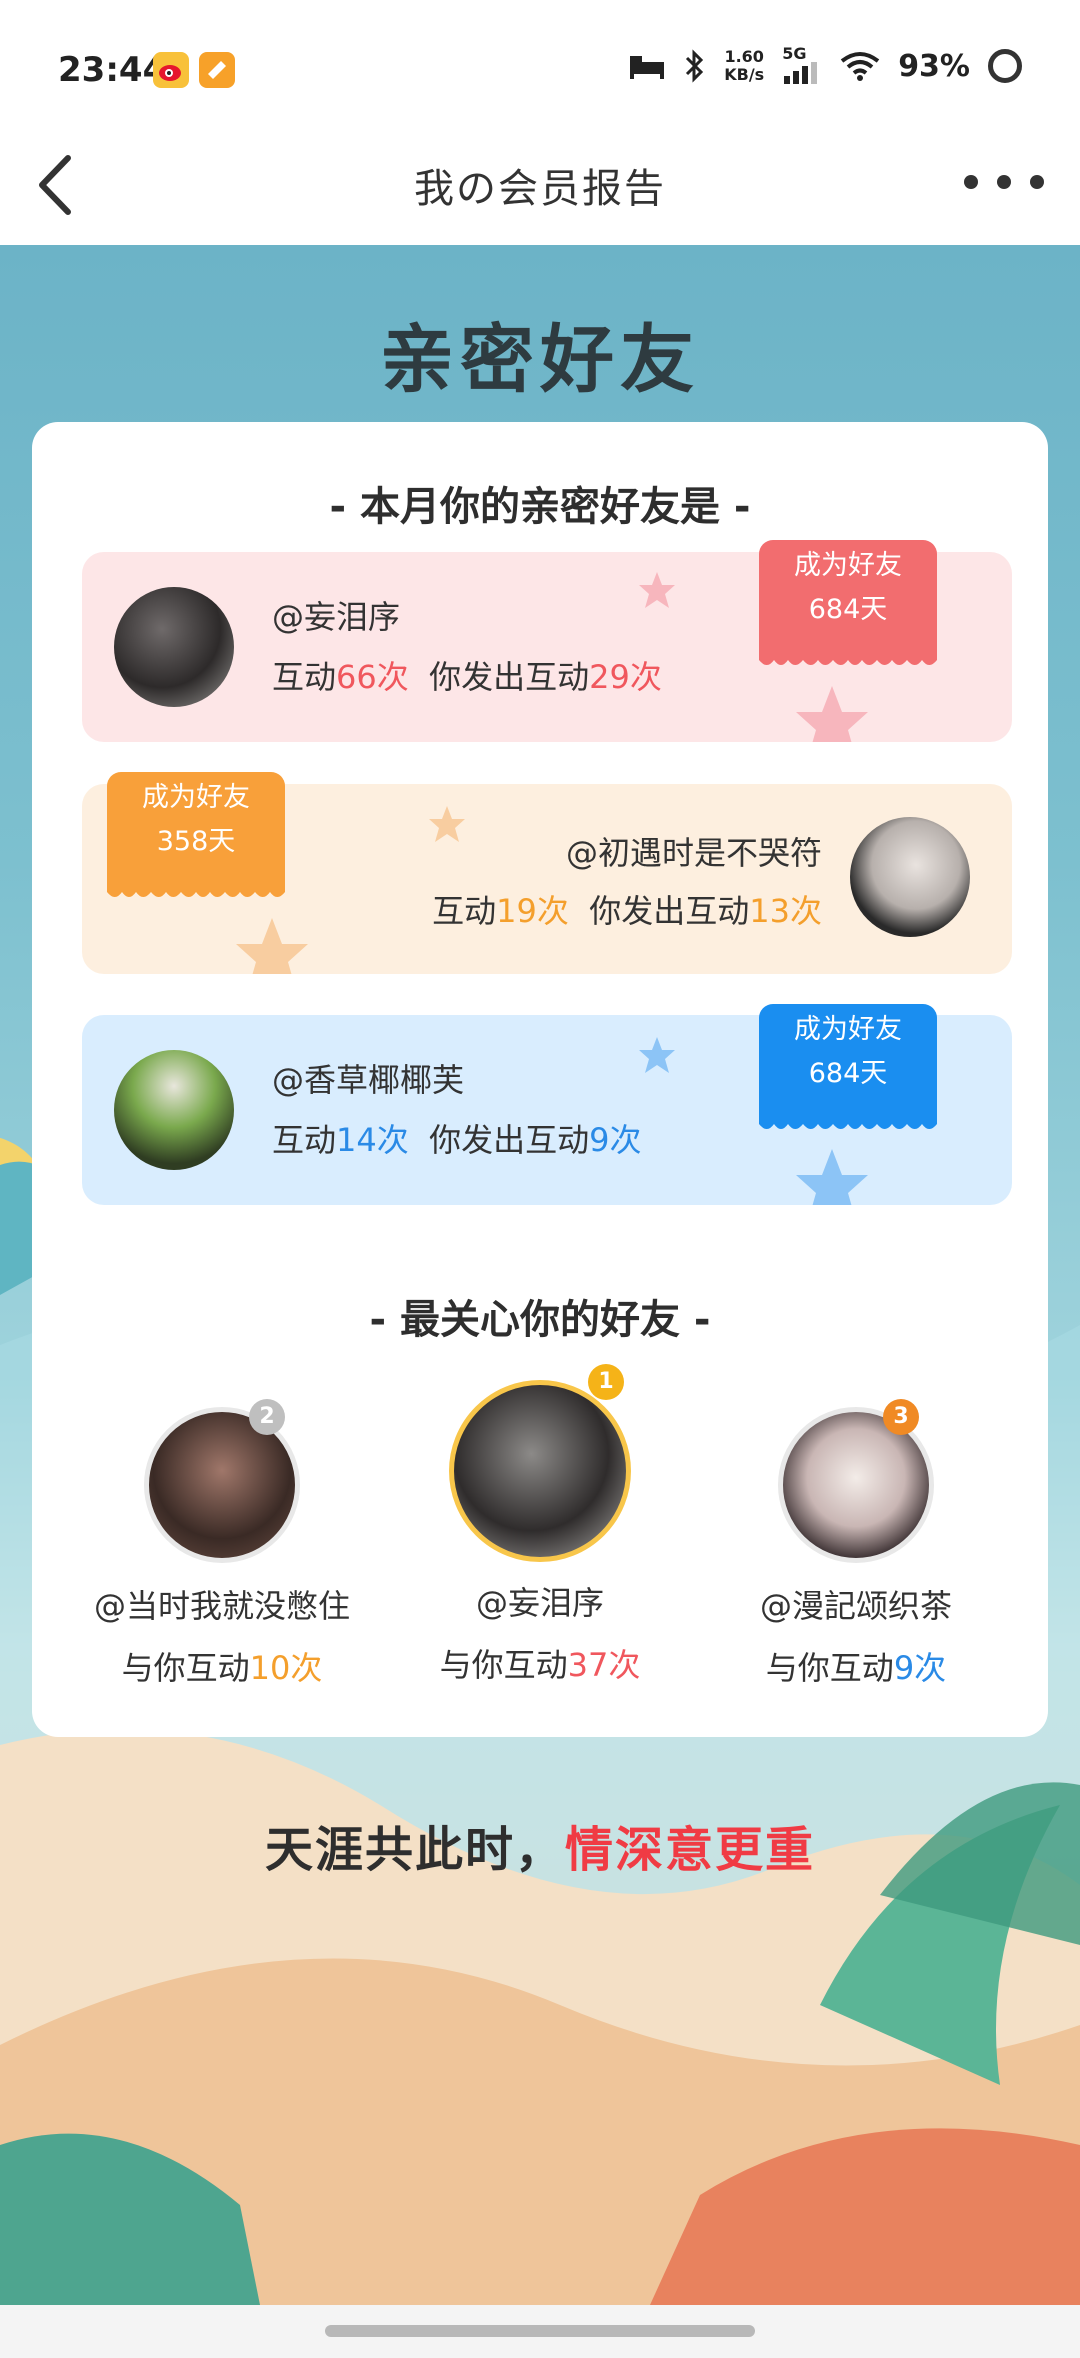 This screenshot has height=2358, width=1080. I want to click on friend-stats: 互动19次 你发出互动13次, so click(627, 911).